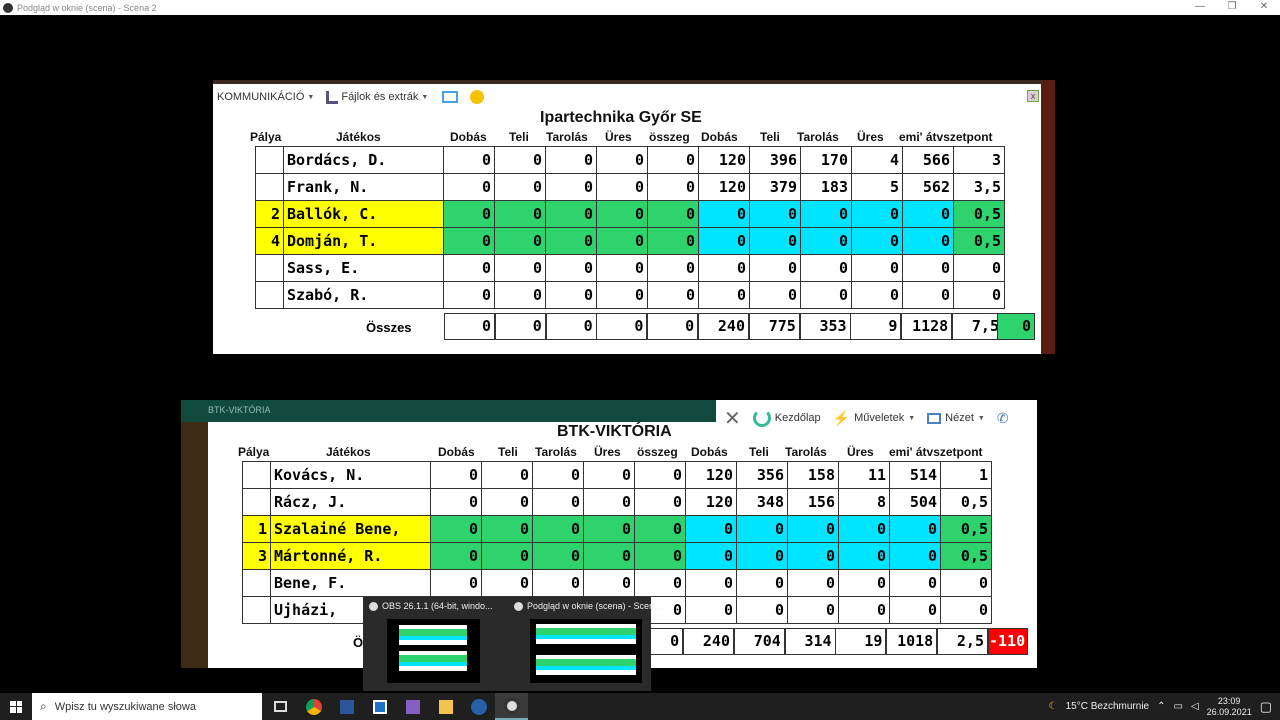 The image size is (1280, 720). Describe the element at coordinates (759, 452) in the screenshot. I see `header-teli2: Teli` at that location.